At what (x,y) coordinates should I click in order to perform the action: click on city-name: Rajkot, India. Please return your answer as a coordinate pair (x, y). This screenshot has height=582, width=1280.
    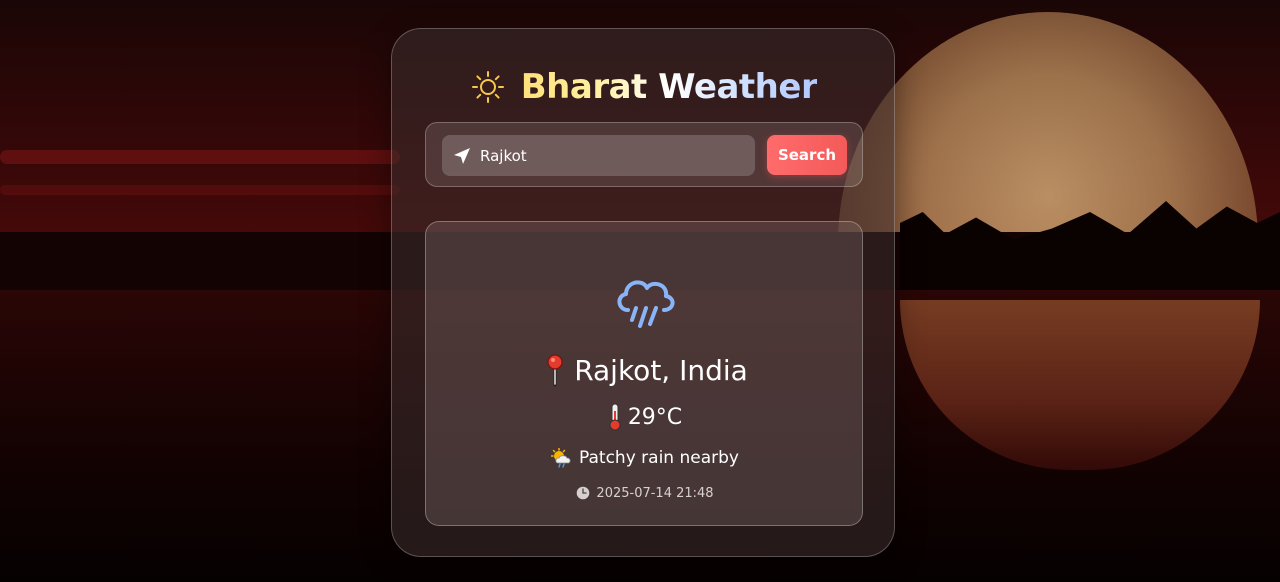
    Looking at the image, I should click on (661, 370).